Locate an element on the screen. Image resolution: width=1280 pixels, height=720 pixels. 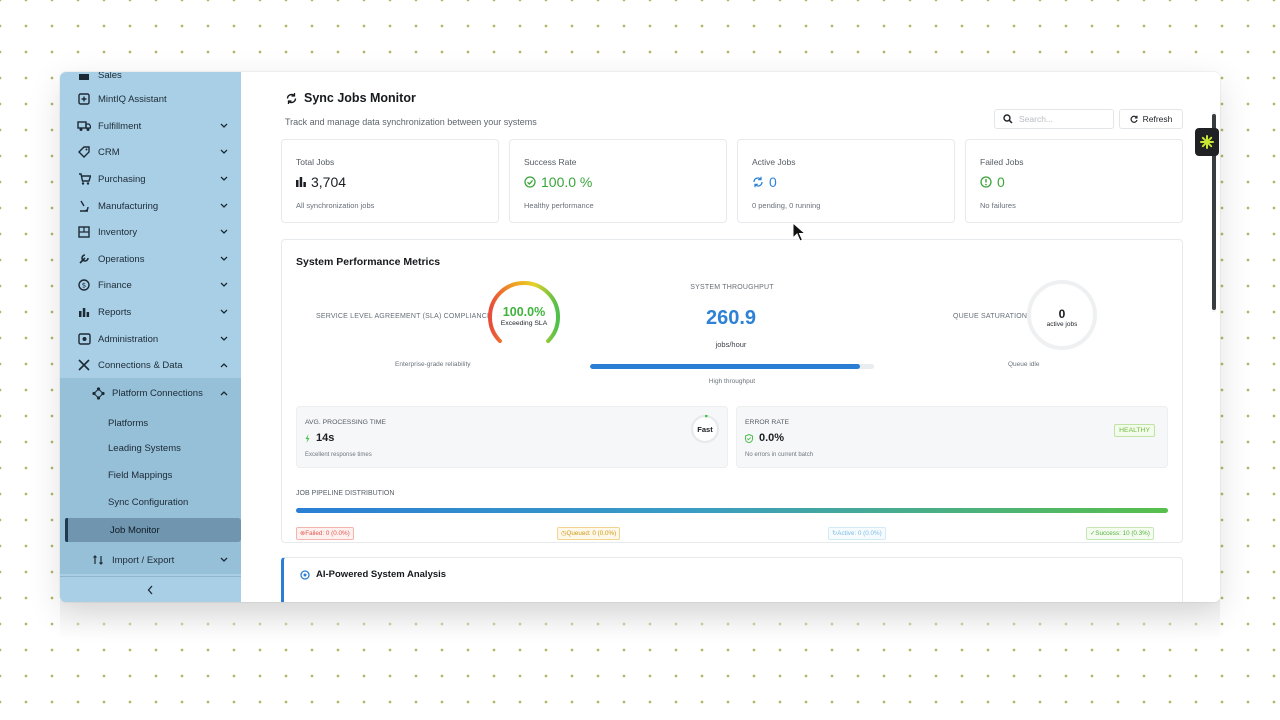
pipeline-chip-queued: ◷Queued: 0 (0.0%) is located at coordinates (589, 533).